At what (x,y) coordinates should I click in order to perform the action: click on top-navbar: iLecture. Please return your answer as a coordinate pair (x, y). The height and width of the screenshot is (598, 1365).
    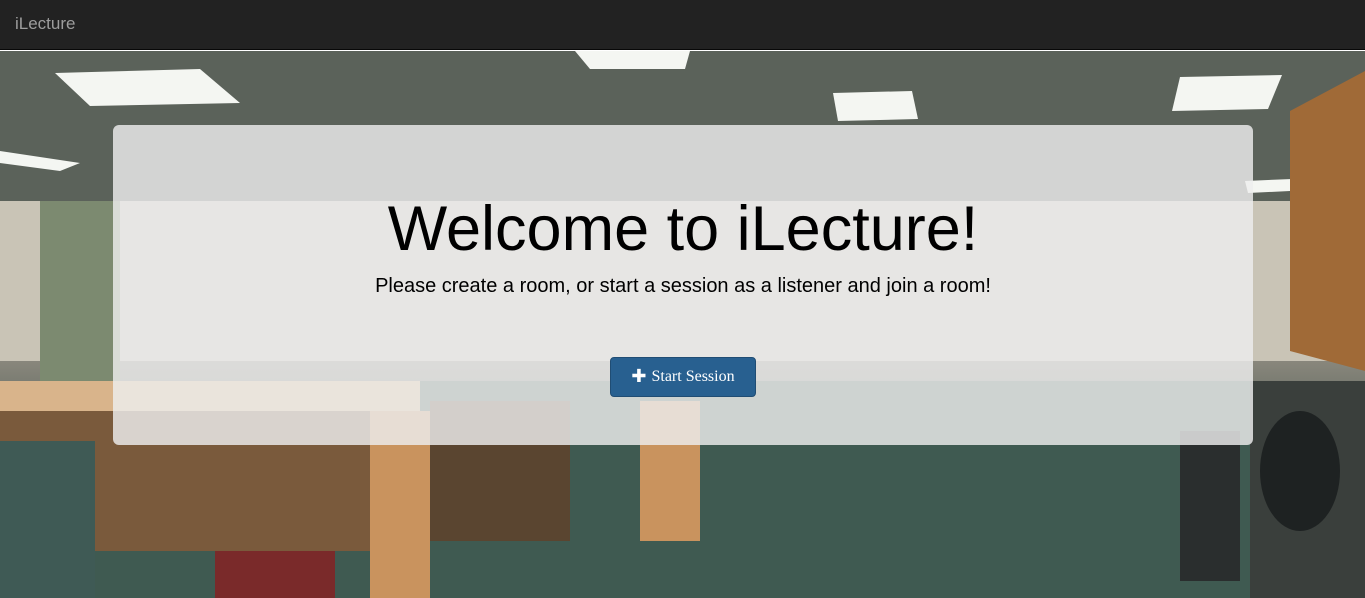
    Looking at the image, I should click on (682, 25).